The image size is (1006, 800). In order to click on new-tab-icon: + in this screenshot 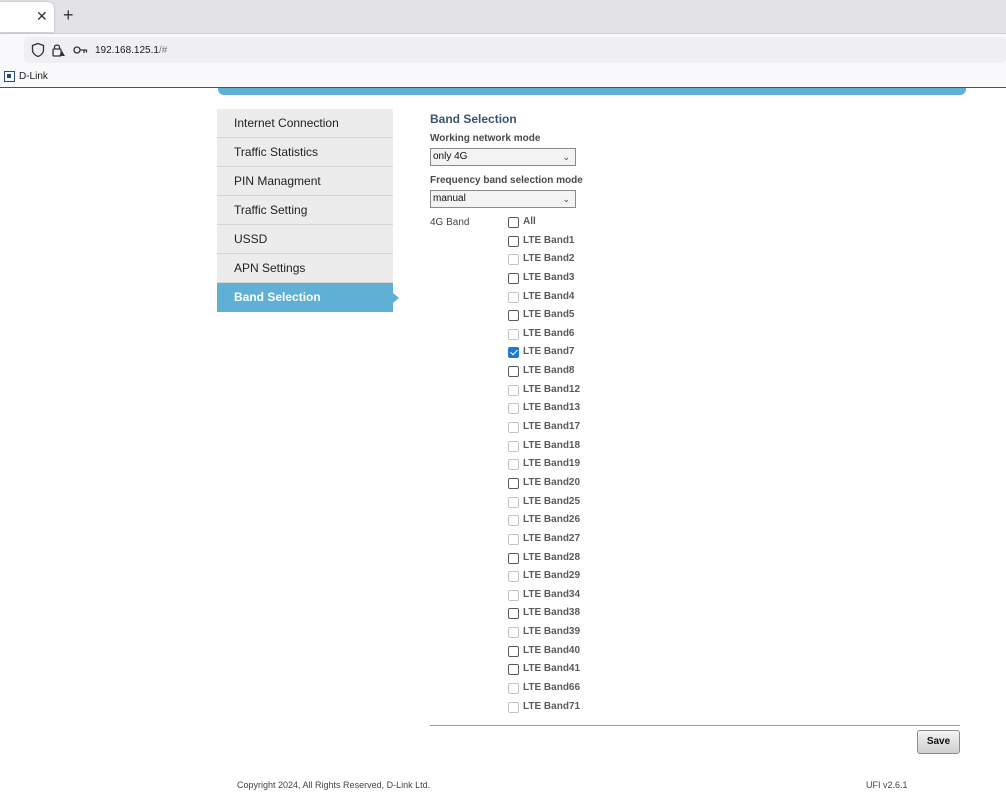, I will do `click(68, 15)`.